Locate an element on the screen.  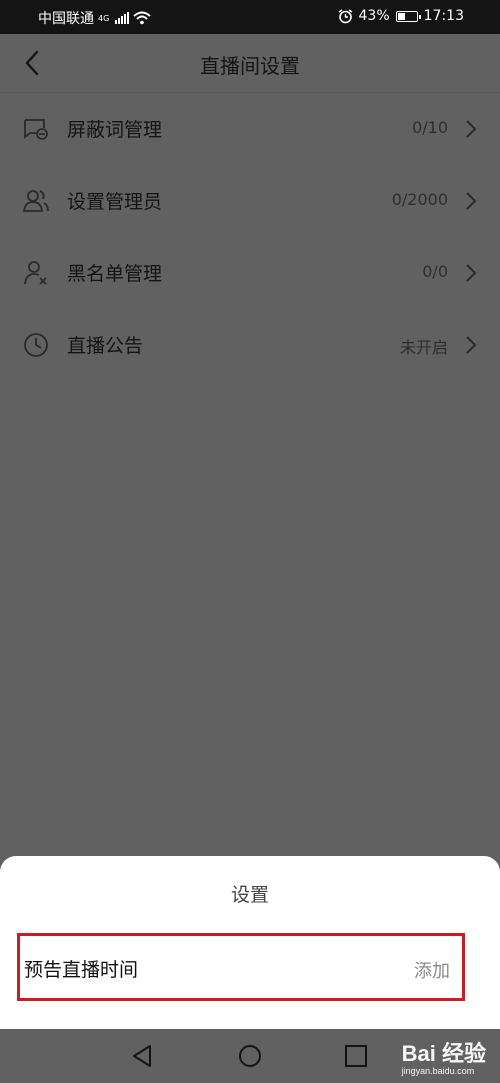
settings-row-value: 0/0 is located at coordinates (435, 271).